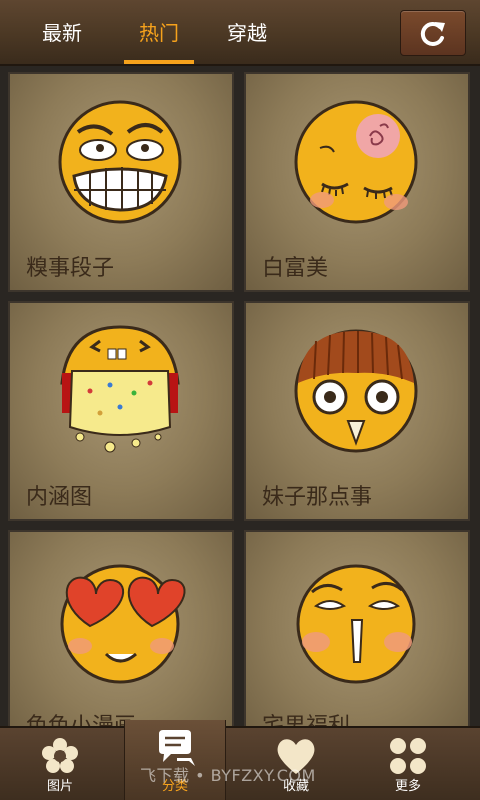 The image size is (480, 800). Describe the element at coordinates (60, 755) in the screenshot. I see `flower-icon` at that location.